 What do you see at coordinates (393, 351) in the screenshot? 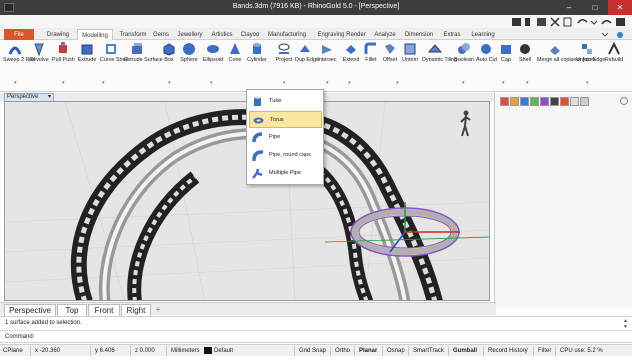
I see `status-osnap: Osnap` at bounding box center [393, 351].